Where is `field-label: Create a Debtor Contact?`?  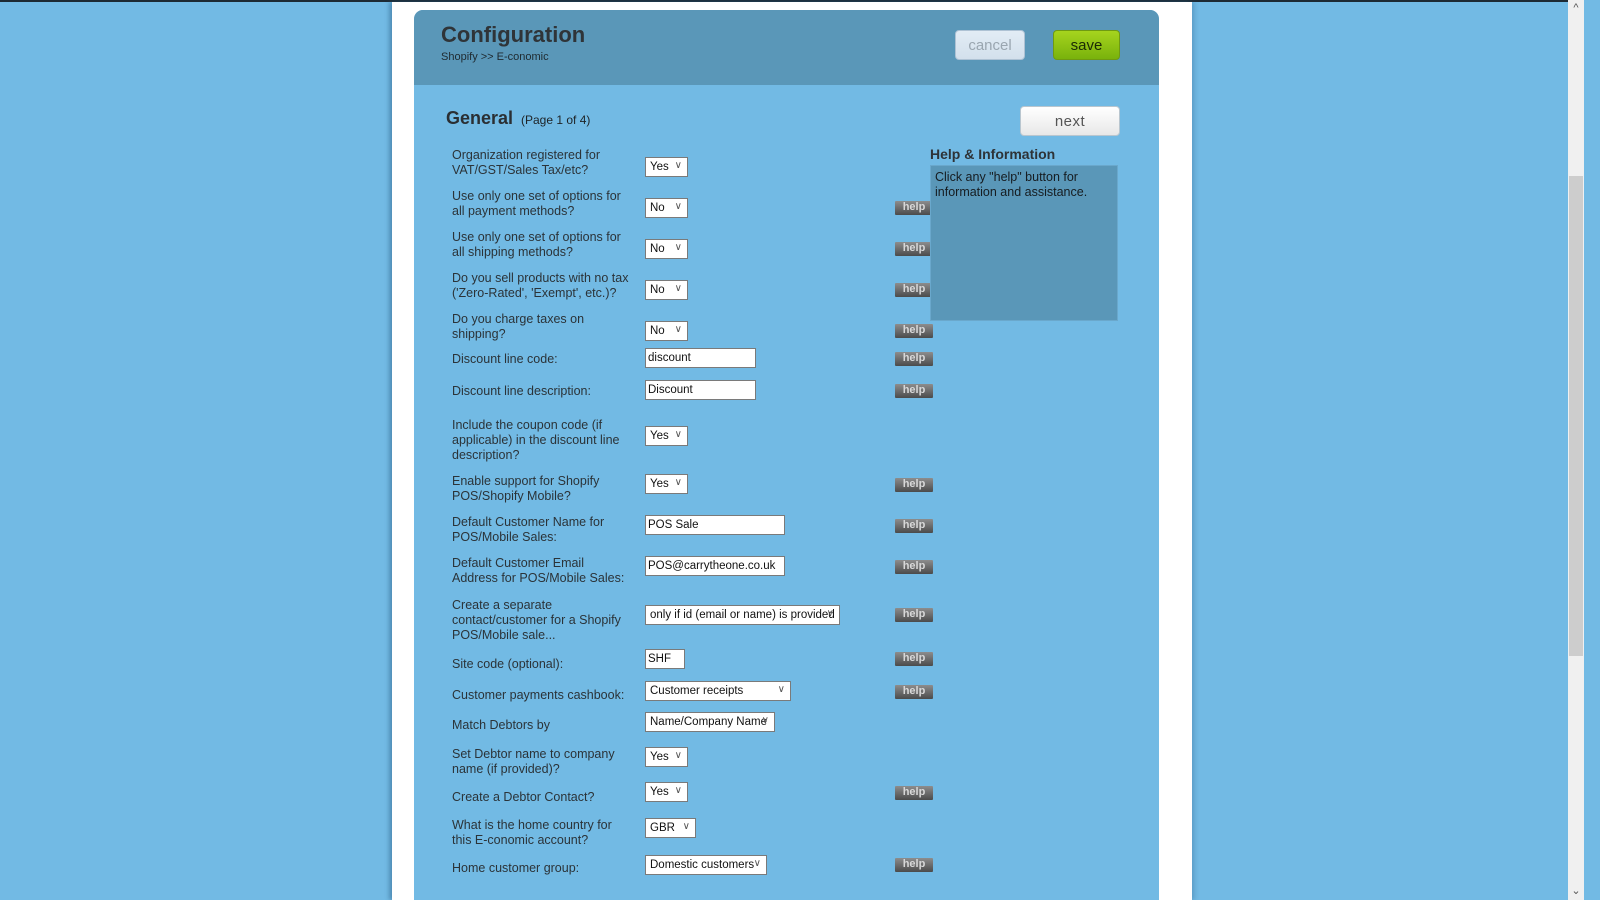
field-label: Create a Debtor Contact? is located at coordinates (523, 797).